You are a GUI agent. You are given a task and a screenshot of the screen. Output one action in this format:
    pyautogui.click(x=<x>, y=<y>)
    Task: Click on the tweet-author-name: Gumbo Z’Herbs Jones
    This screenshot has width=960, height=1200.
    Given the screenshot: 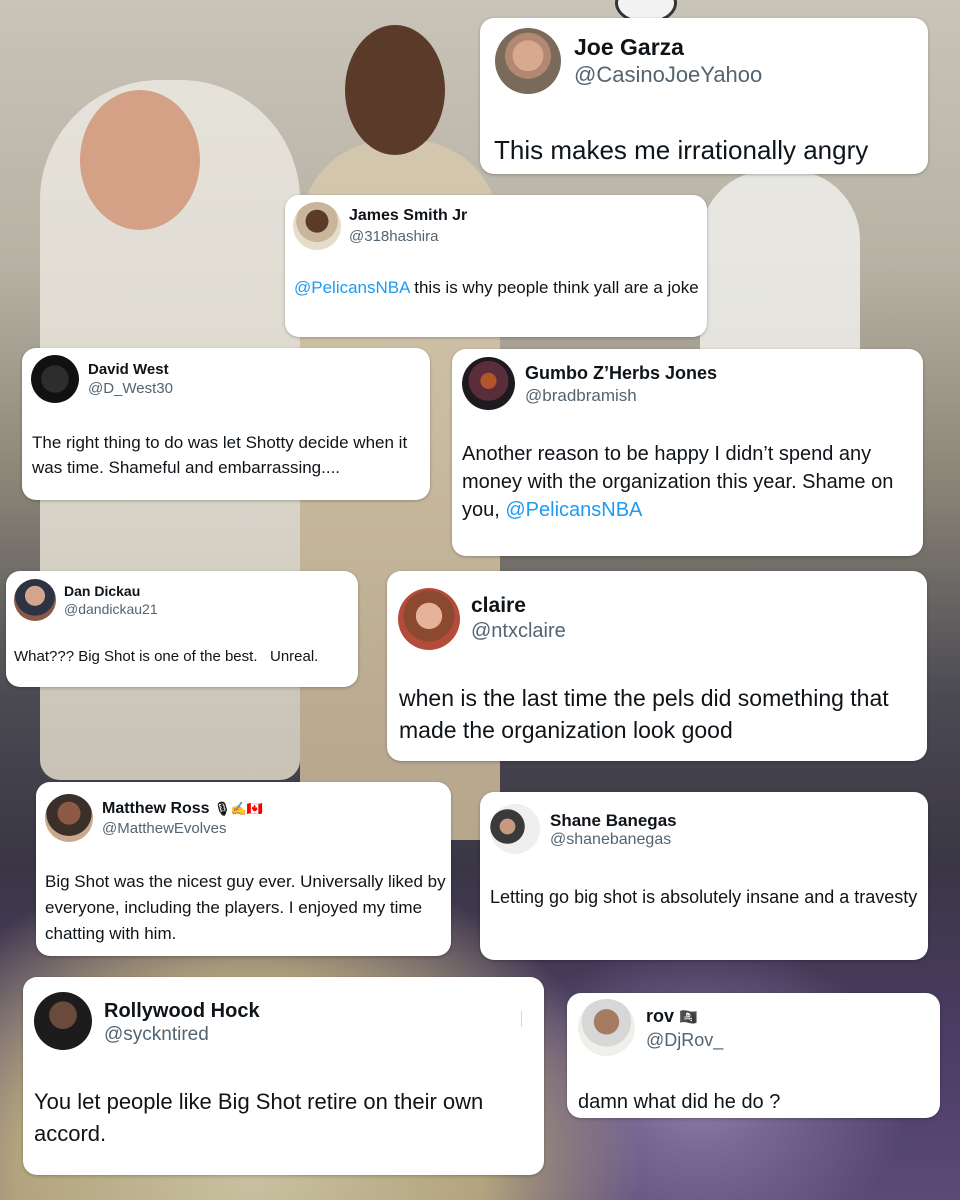 What is the action you would take?
    pyautogui.click(x=621, y=373)
    